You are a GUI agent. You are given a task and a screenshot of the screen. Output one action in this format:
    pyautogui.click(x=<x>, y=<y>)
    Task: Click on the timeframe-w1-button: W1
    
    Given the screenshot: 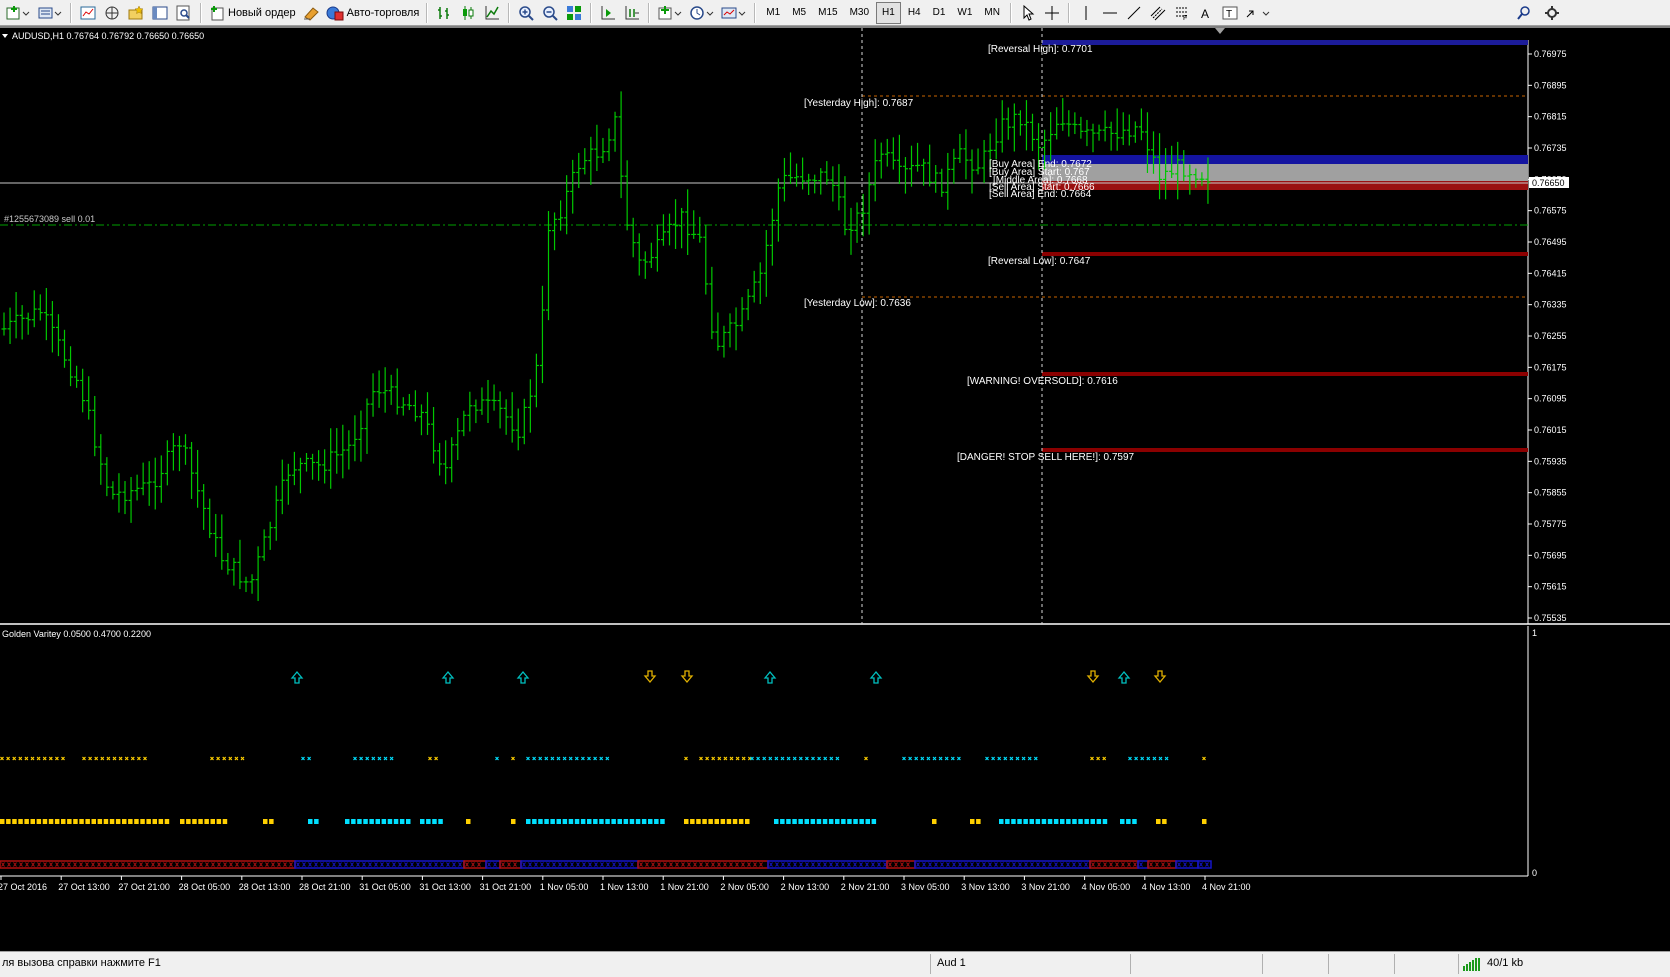 What is the action you would take?
    pyautogui.click(x=964, y=13)
    